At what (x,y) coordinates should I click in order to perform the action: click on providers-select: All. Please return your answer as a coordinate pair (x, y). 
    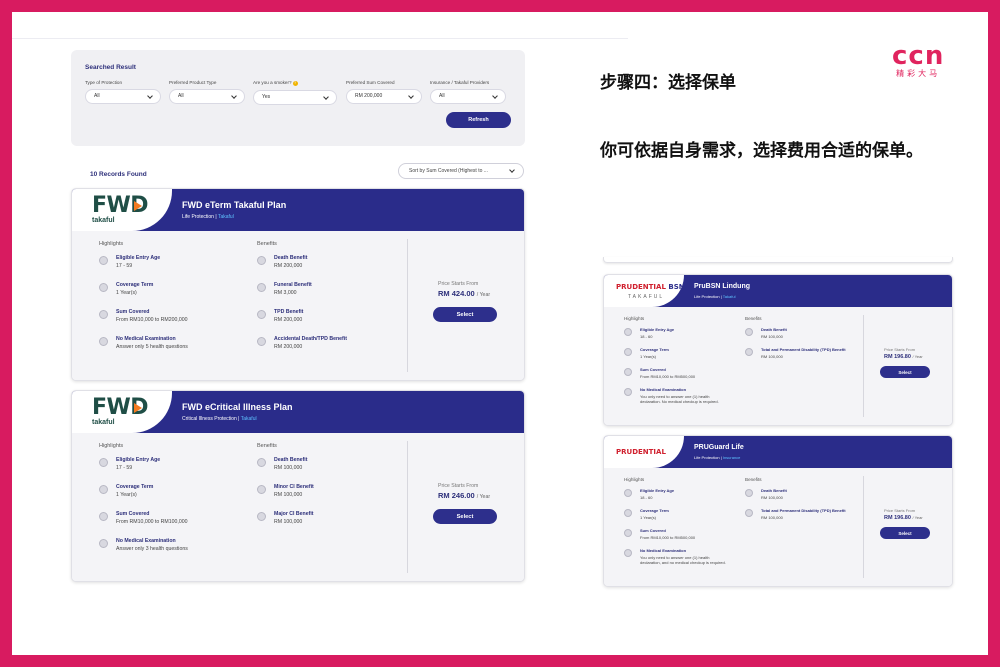
    Looking at the image, I should click on (468, 96).